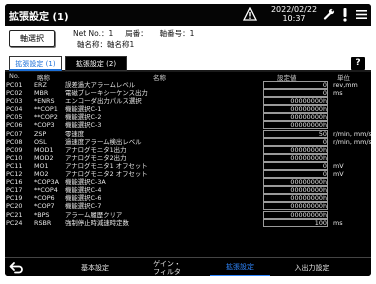 This screenshot has height=284, width=376. What do you see at coordinates (14, 157) in the screenshot?
I see `row-no: PC10` at bounding box center [14, 157].